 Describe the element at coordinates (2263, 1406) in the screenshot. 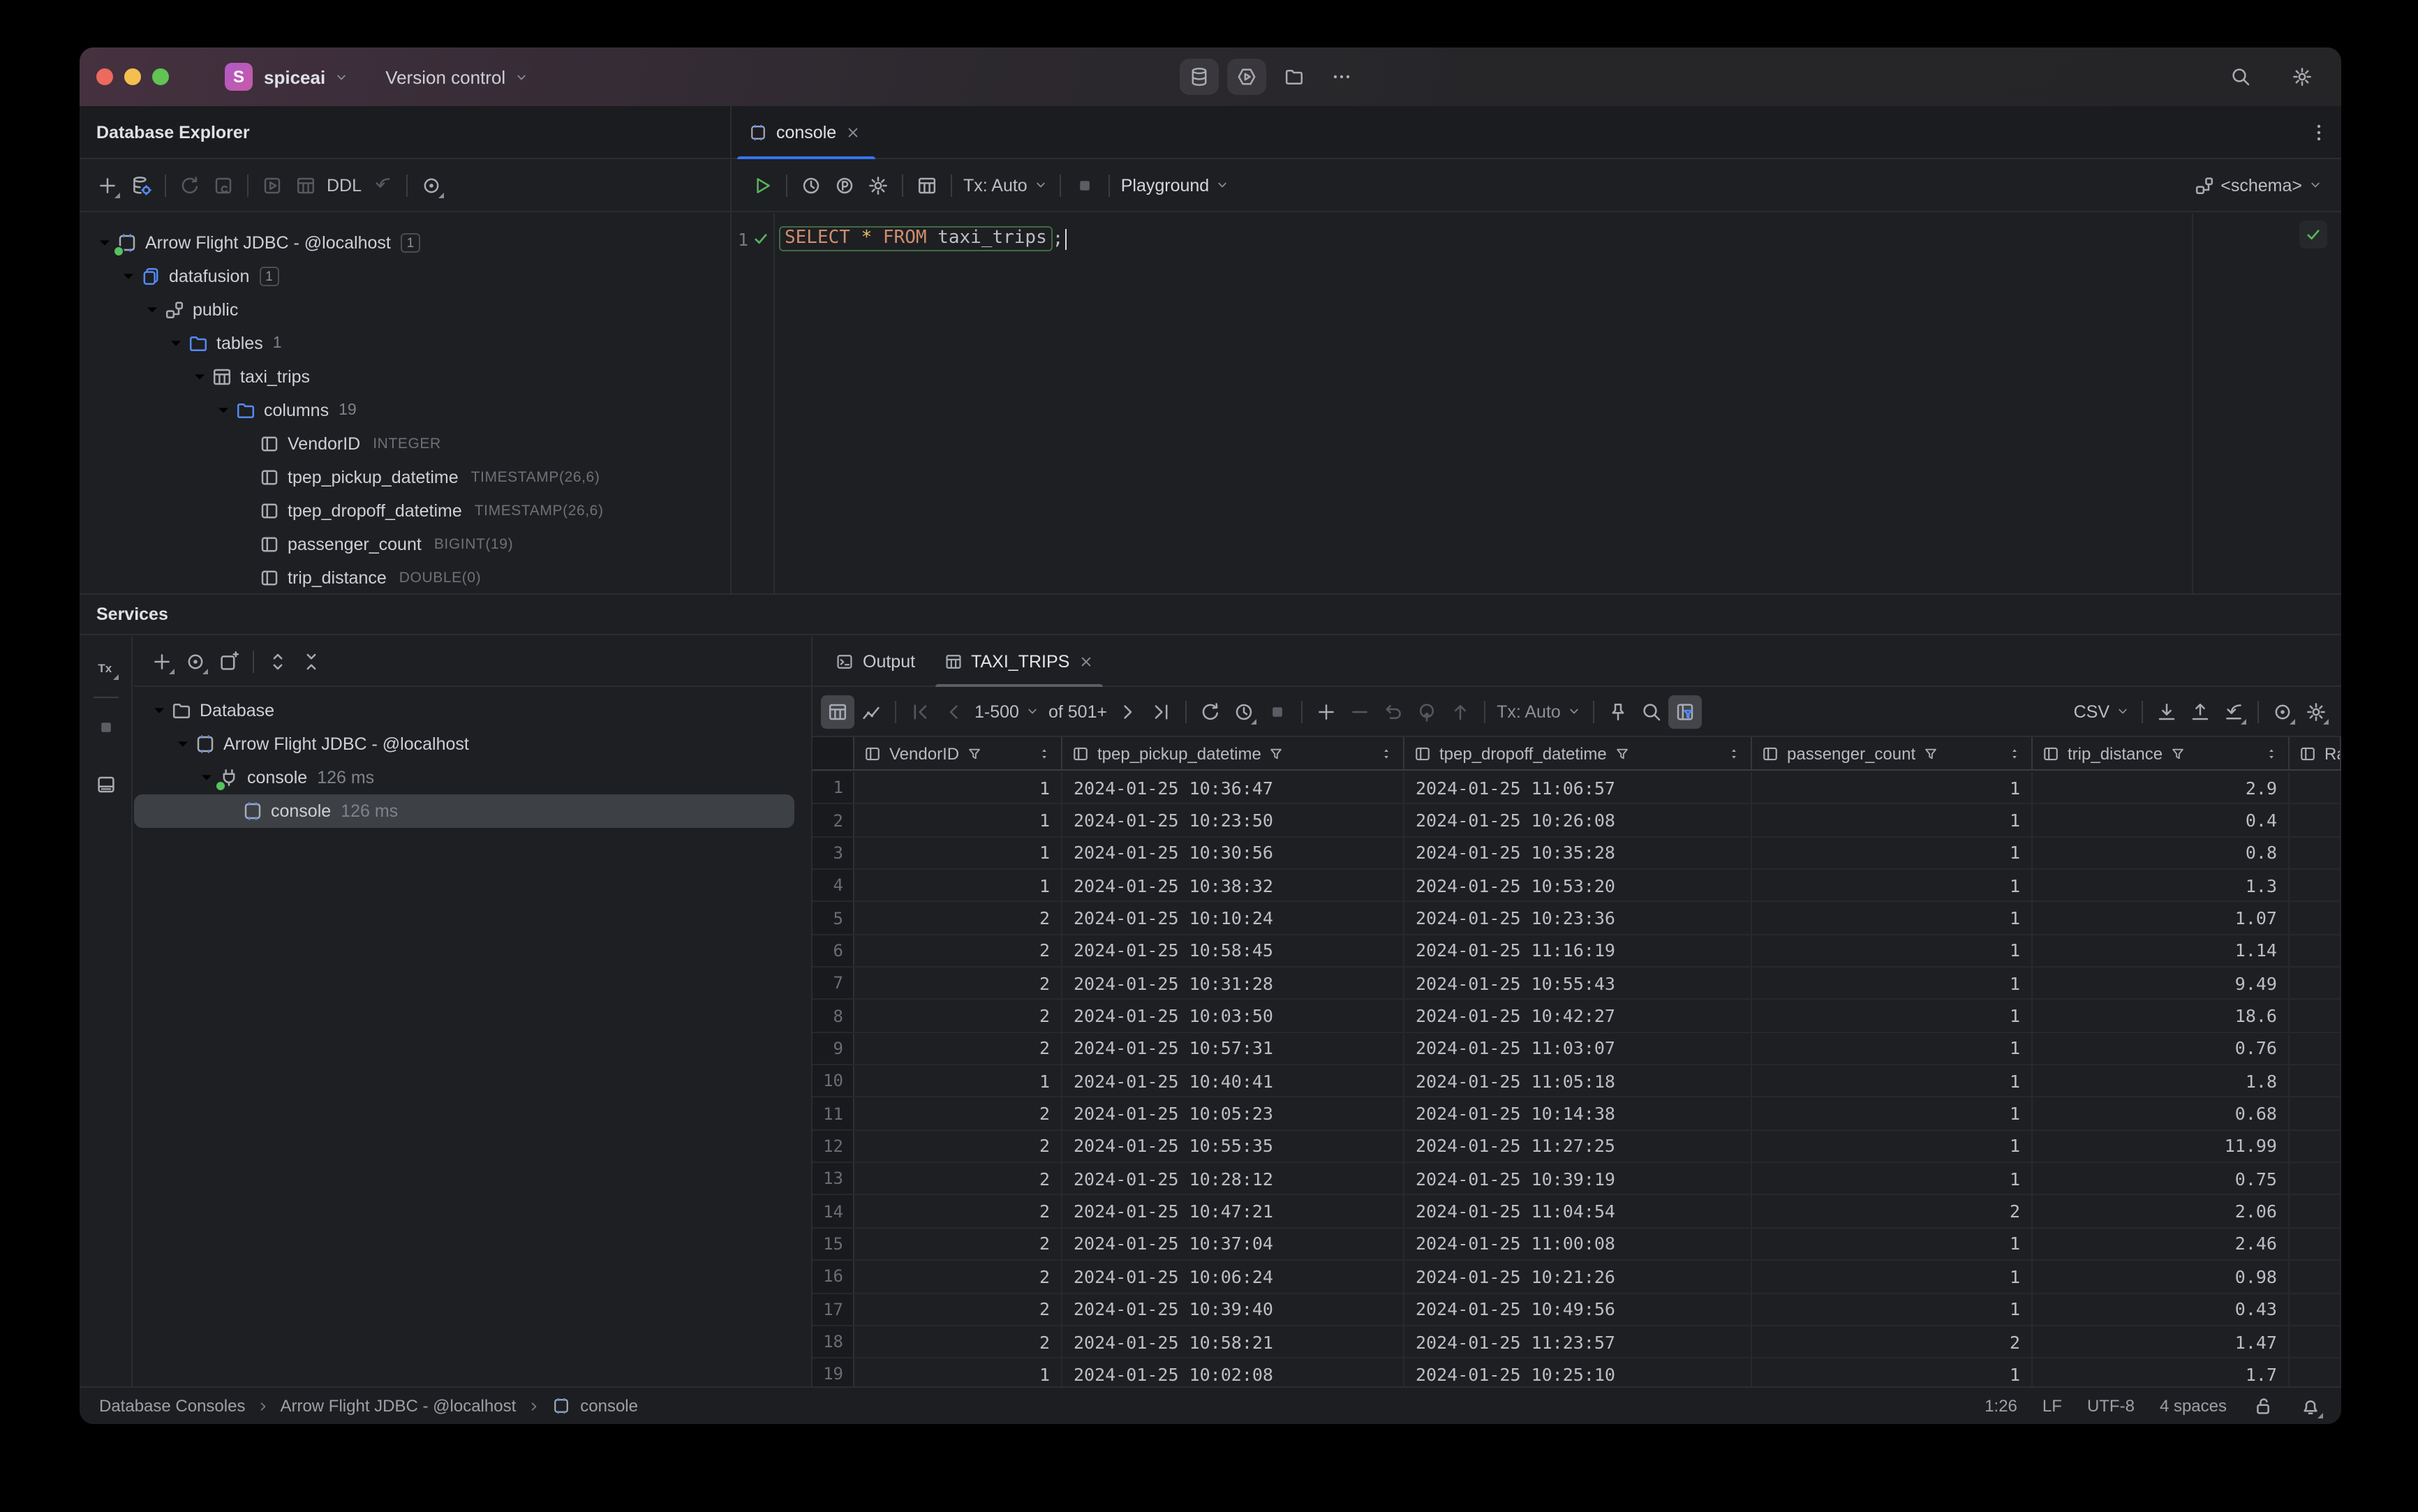

I see `unlock-icon` at that location.